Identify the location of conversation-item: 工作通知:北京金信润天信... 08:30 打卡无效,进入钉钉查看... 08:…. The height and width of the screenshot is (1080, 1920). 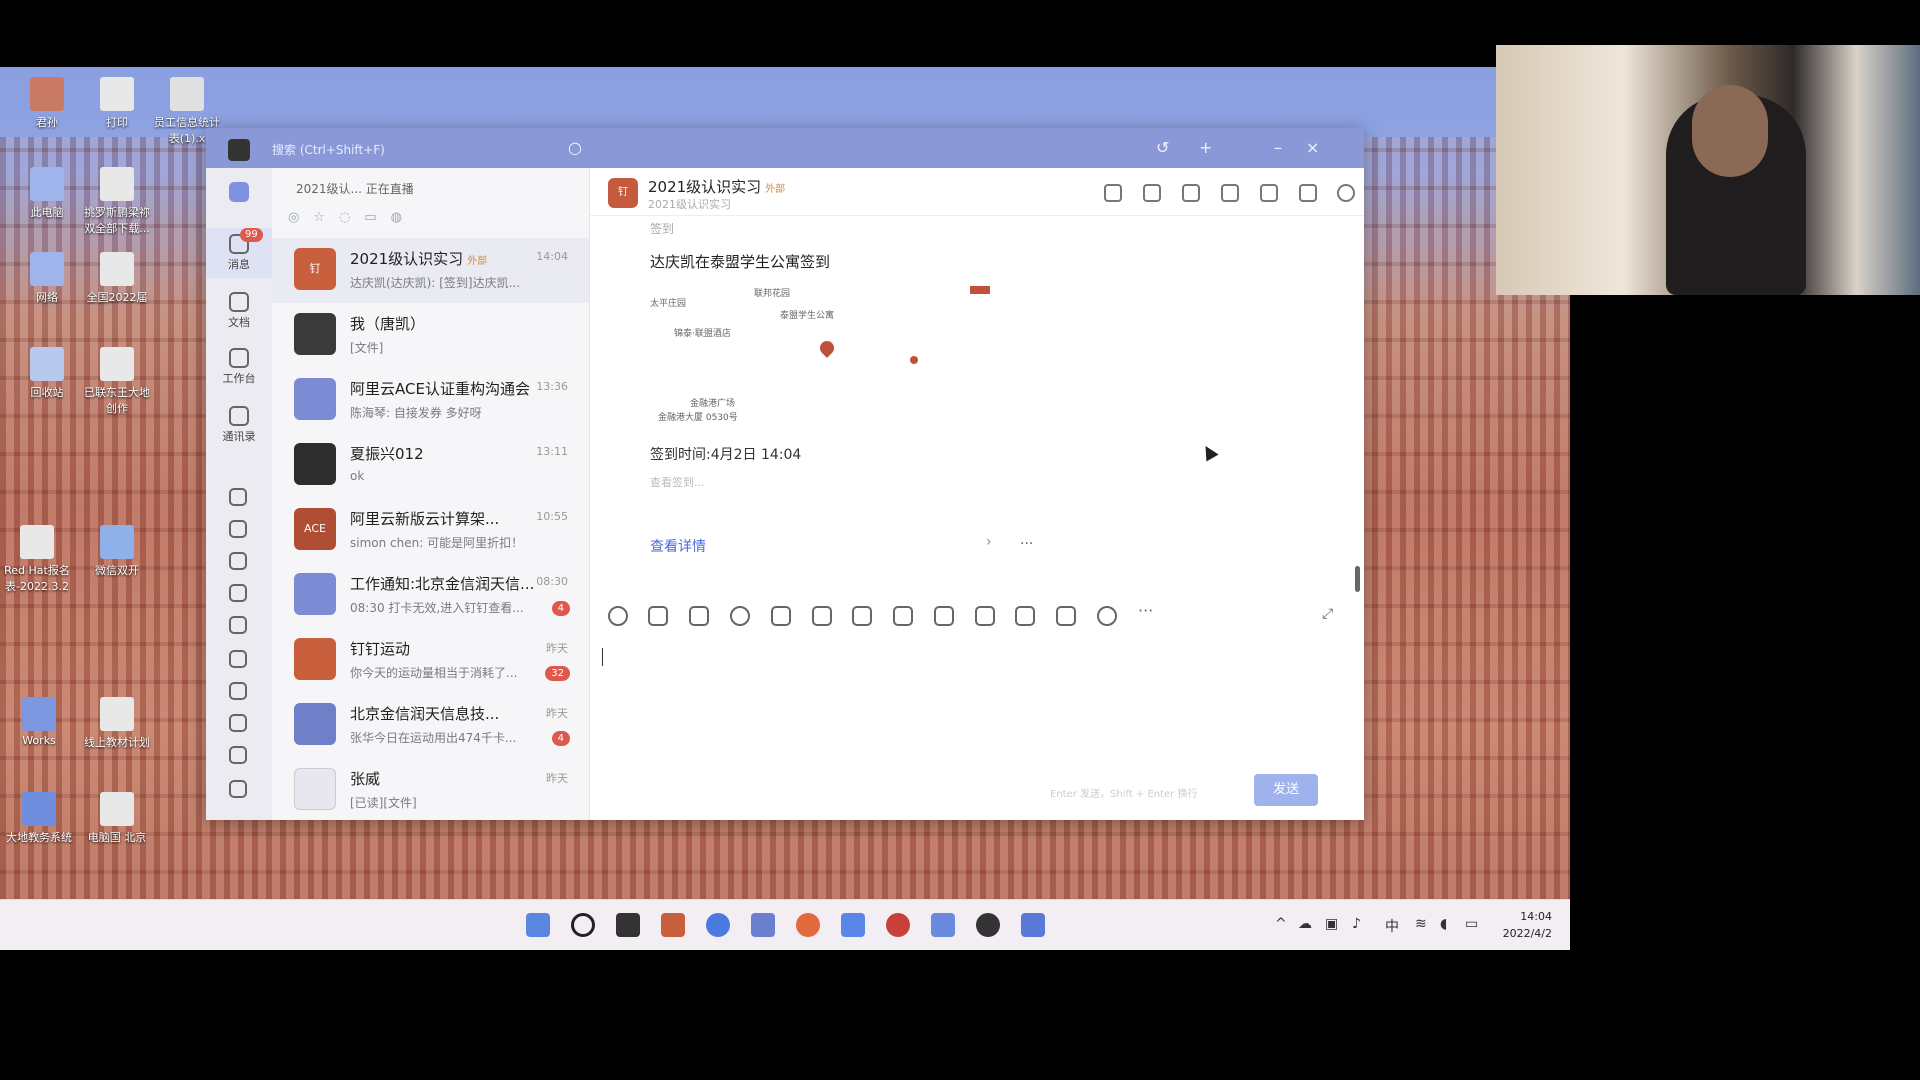
(430, 595).